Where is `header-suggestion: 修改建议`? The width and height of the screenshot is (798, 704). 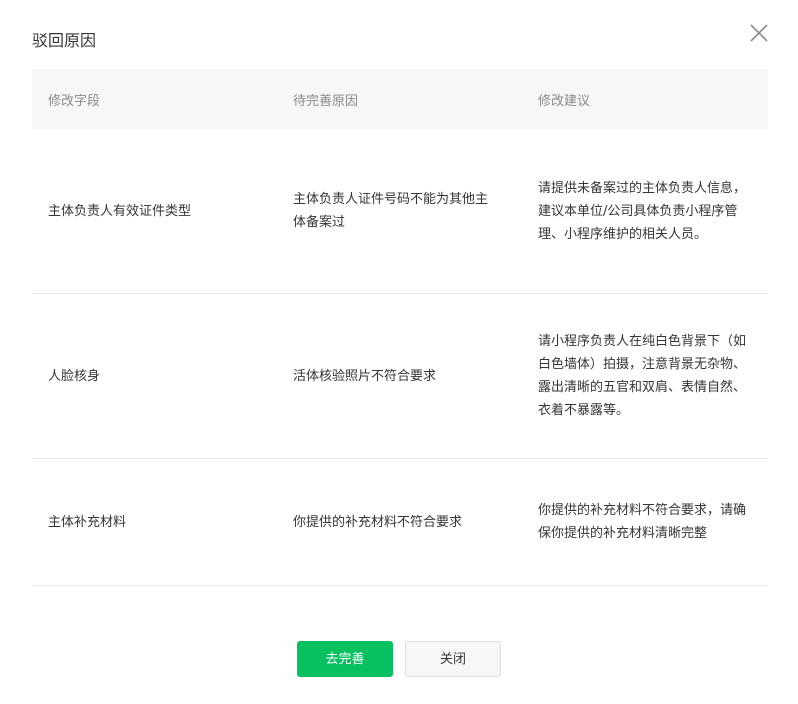 header-suggestion: 修改建议 is located at coordinates (564, 101).